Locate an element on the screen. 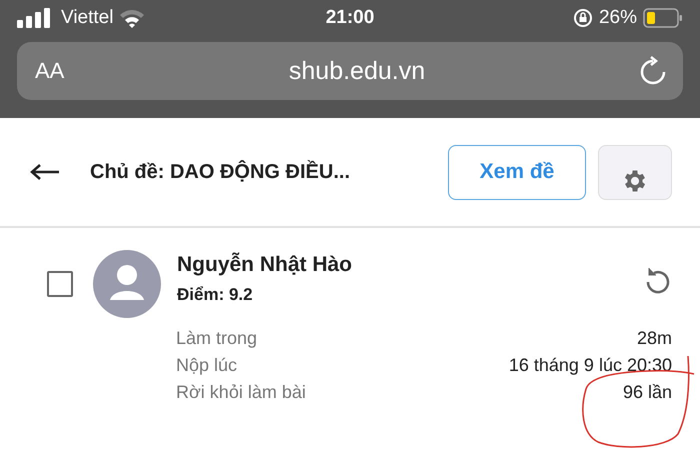 This screenshot has height=451, width=700. rotation-lock-icon is located at coordinates (582, 18).